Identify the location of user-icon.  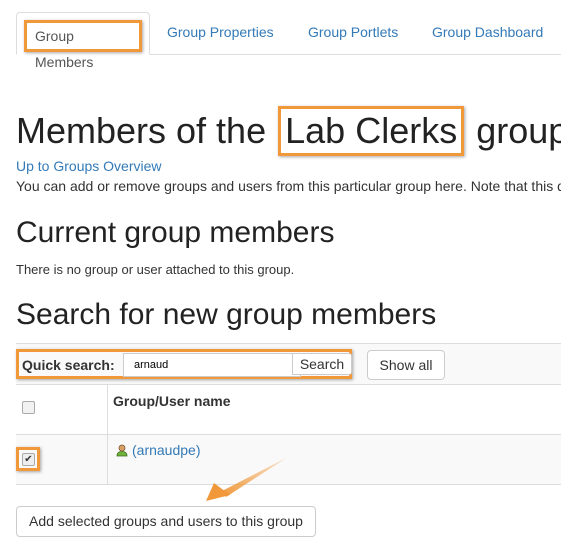
(122, 450).